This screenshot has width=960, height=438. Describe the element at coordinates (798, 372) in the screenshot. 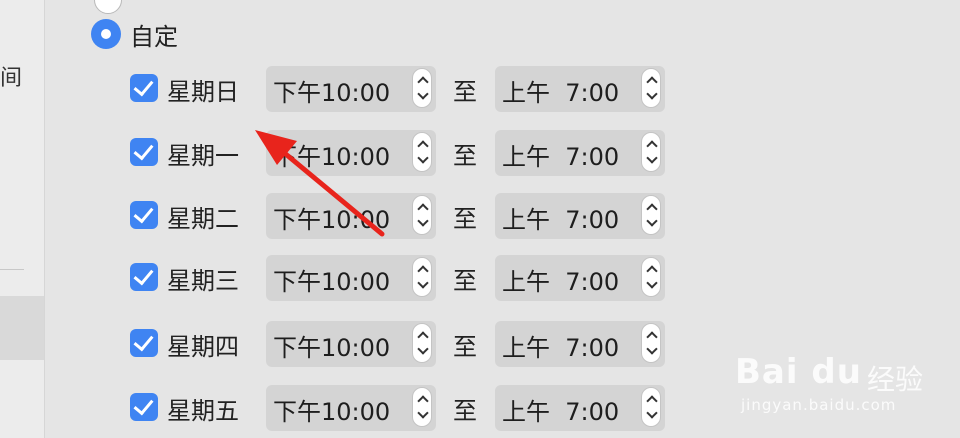

I see `watermark-logo: Bai du` at that location.